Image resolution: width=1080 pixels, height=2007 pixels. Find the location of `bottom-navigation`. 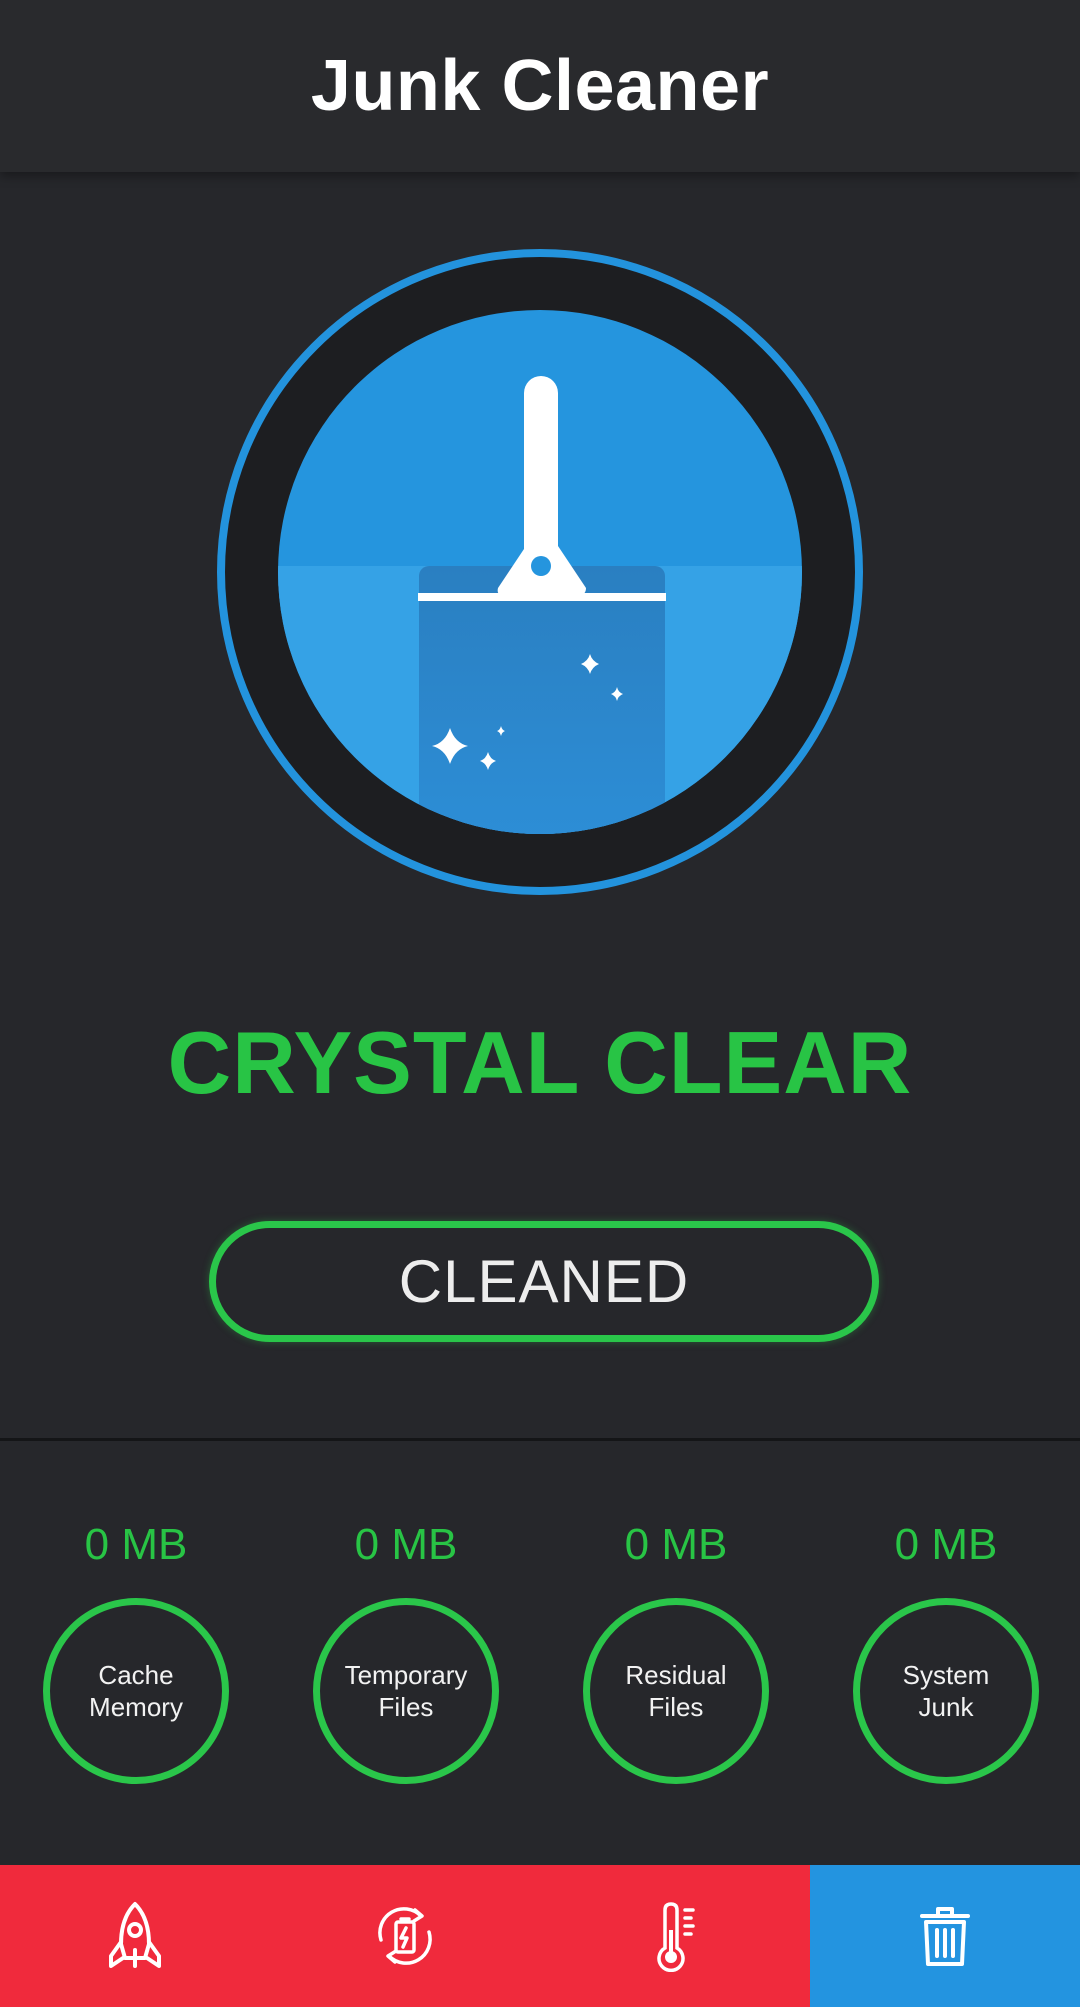

bottom-navigation is located at coordinates (540, 1936).